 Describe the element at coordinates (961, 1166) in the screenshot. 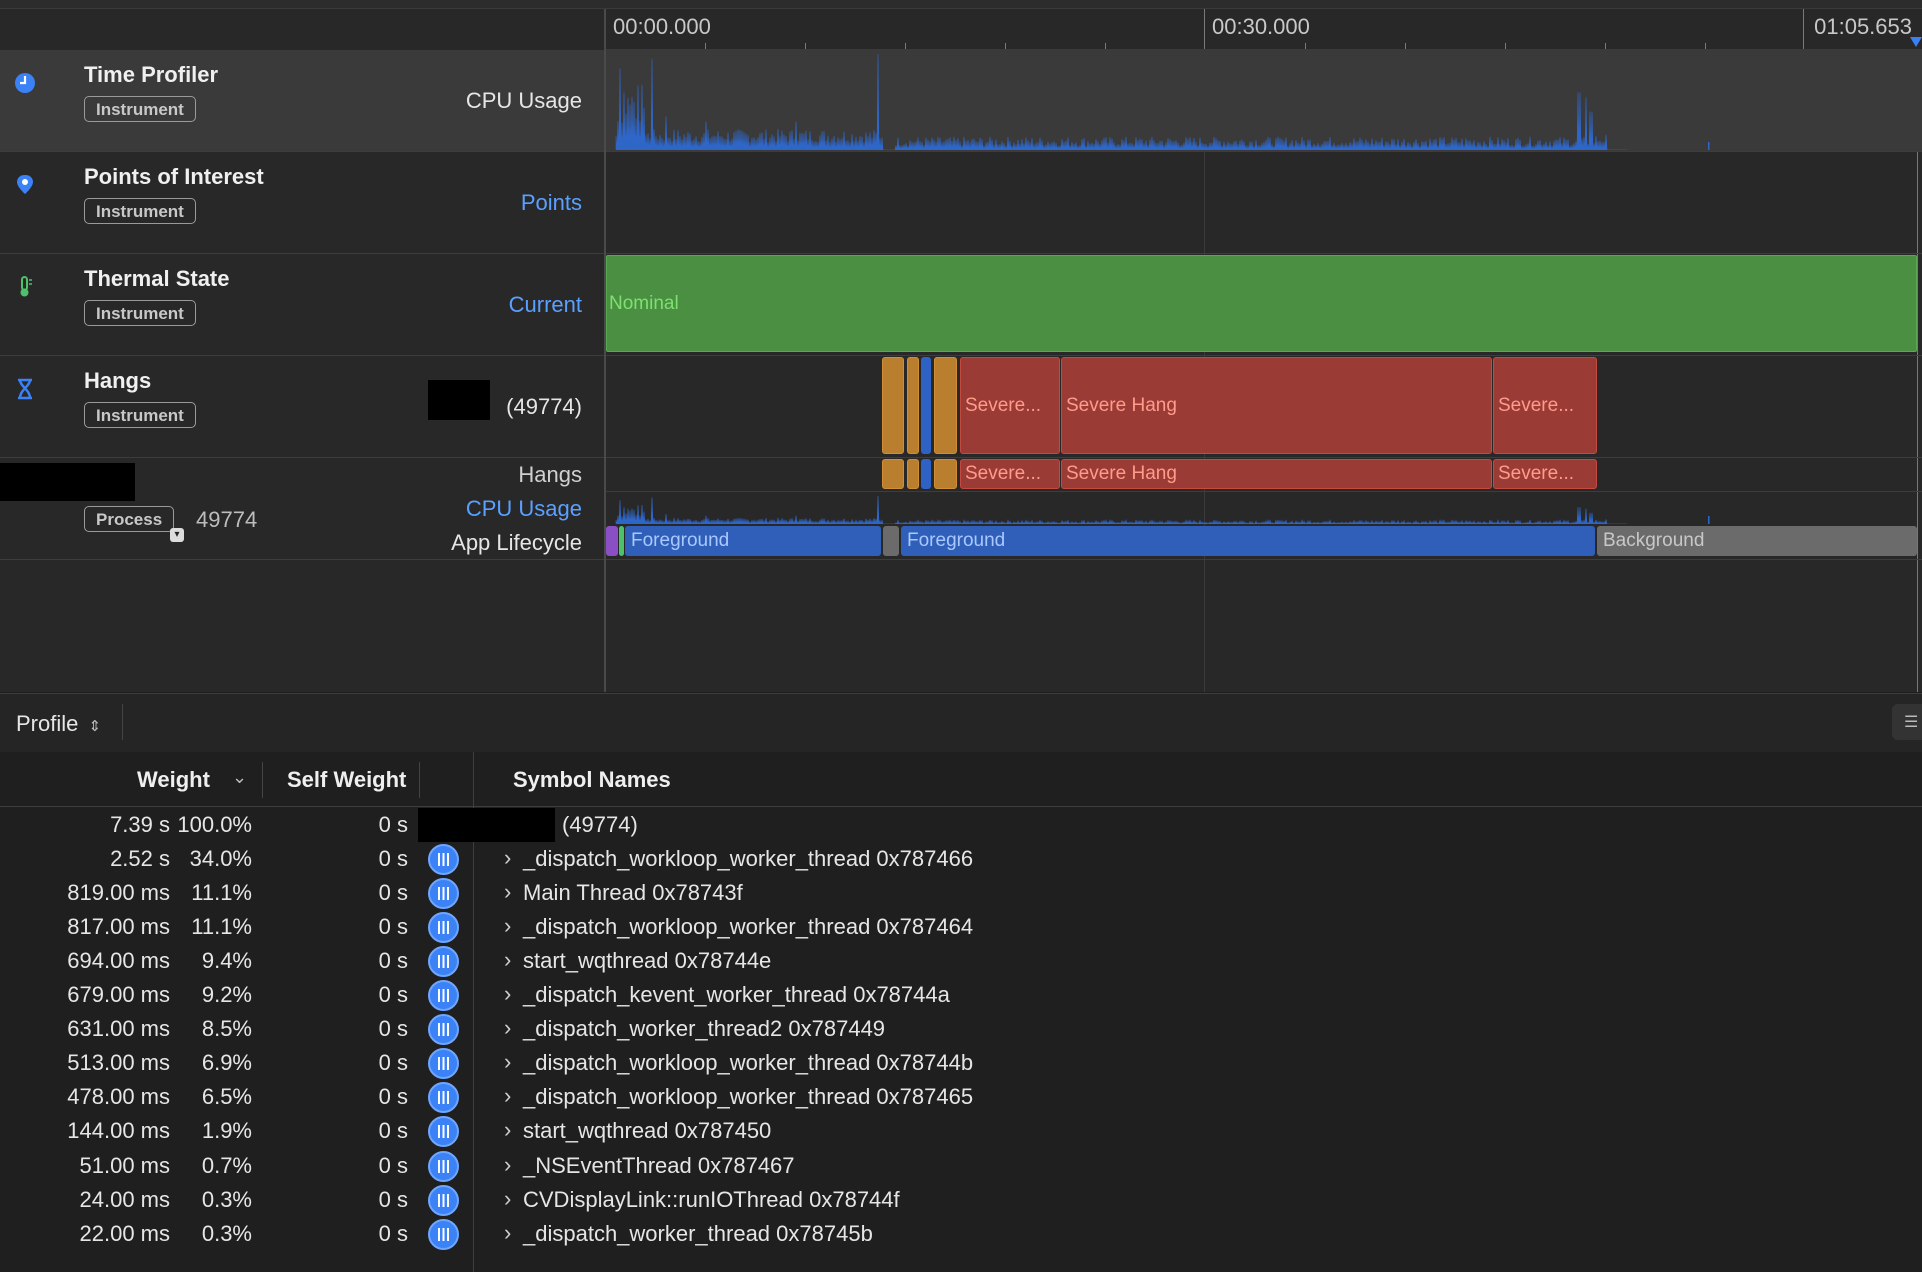

I see `table-row: 51.00 ms 0.7% 0 s › _NSEventThread 0x787467` at that location.